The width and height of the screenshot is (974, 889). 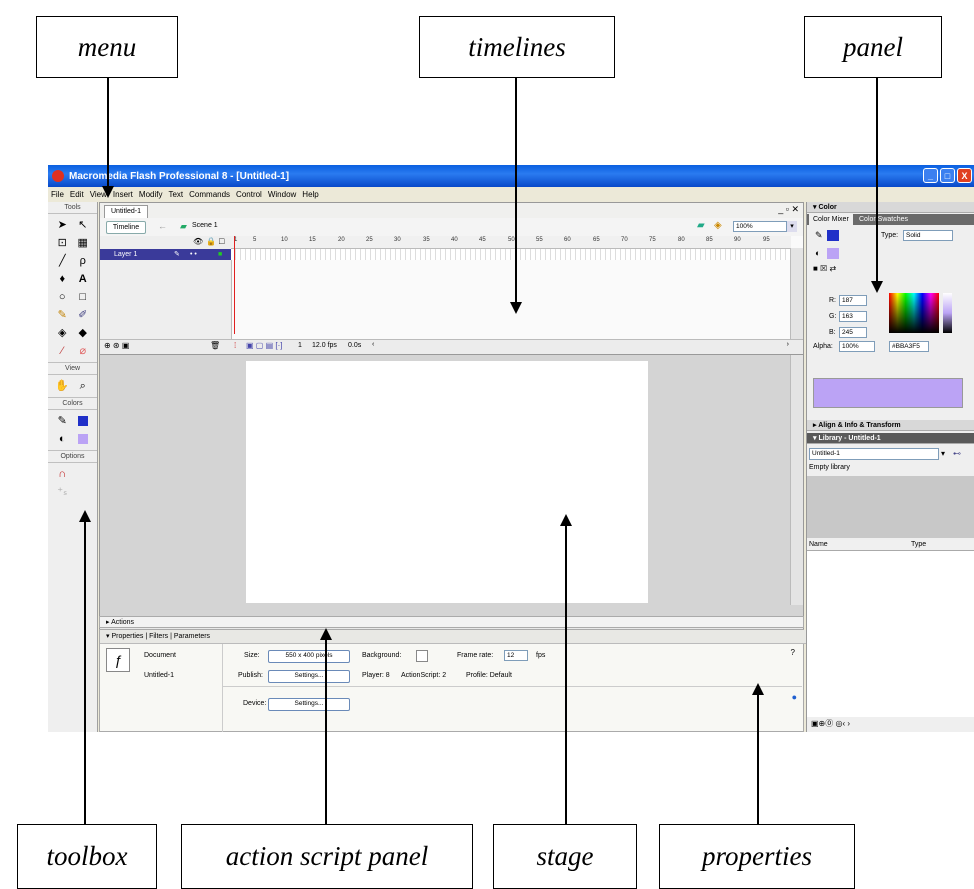 What do you see at coordinates (57, 194) in the screenshot?
I see `menu-file: File` at bounding box center [57, 194].